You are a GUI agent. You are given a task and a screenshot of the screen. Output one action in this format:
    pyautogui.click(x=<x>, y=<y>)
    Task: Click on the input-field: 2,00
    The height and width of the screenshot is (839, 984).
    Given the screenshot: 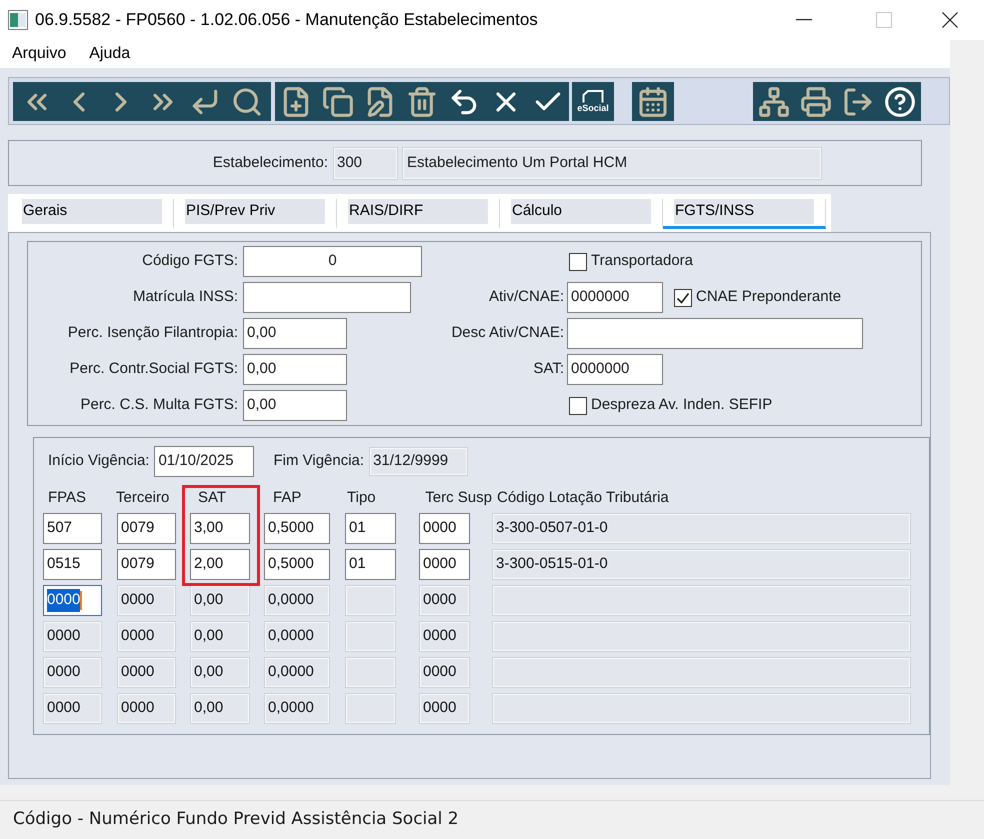 What is the action you would take?
    pyautogui.click(x=220, y=564)
    